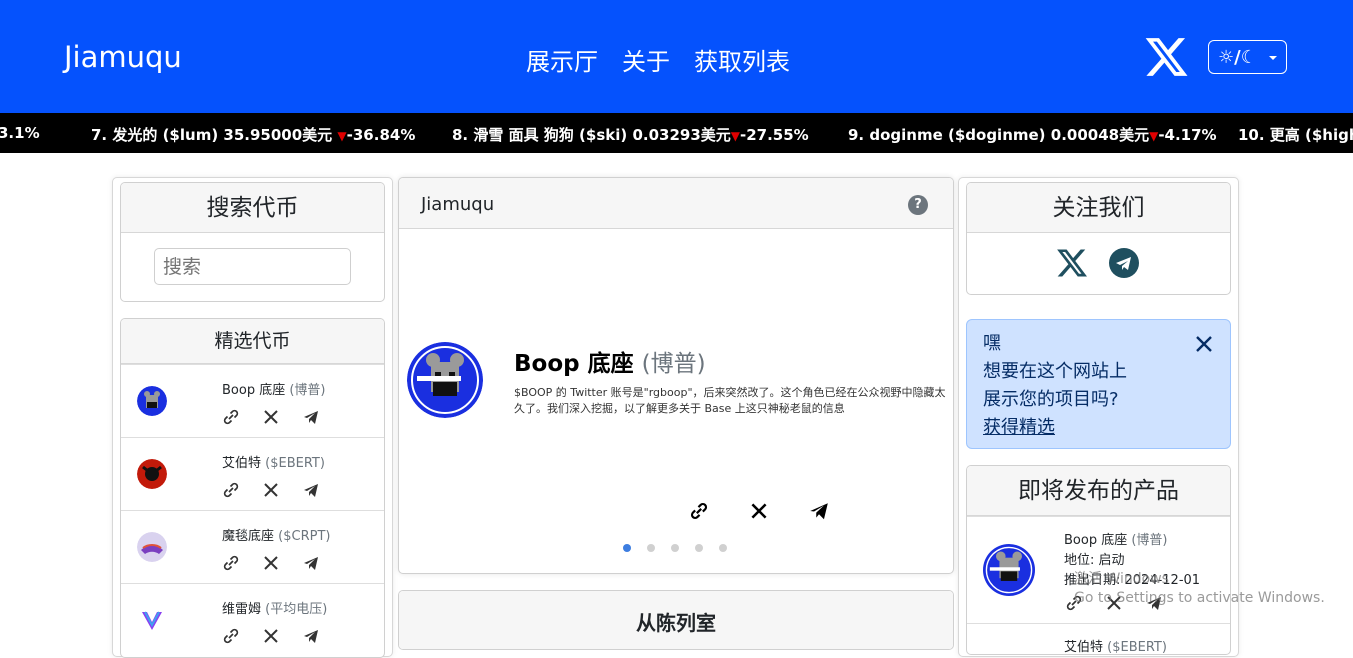  Describe the element at coordinates (918, 205) in the screenshot. I see `help-icon: ?` at that location.